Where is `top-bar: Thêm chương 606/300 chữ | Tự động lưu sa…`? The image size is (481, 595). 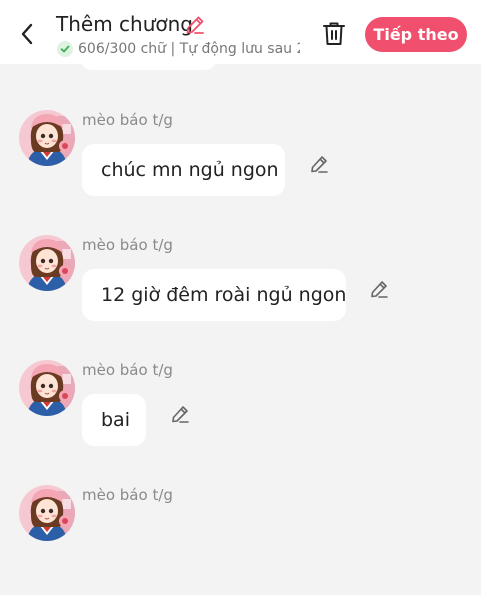
top-bar: Thêm chương 606/300 chữ | Tự động lưu sa… is located at coordinates (240, 32).